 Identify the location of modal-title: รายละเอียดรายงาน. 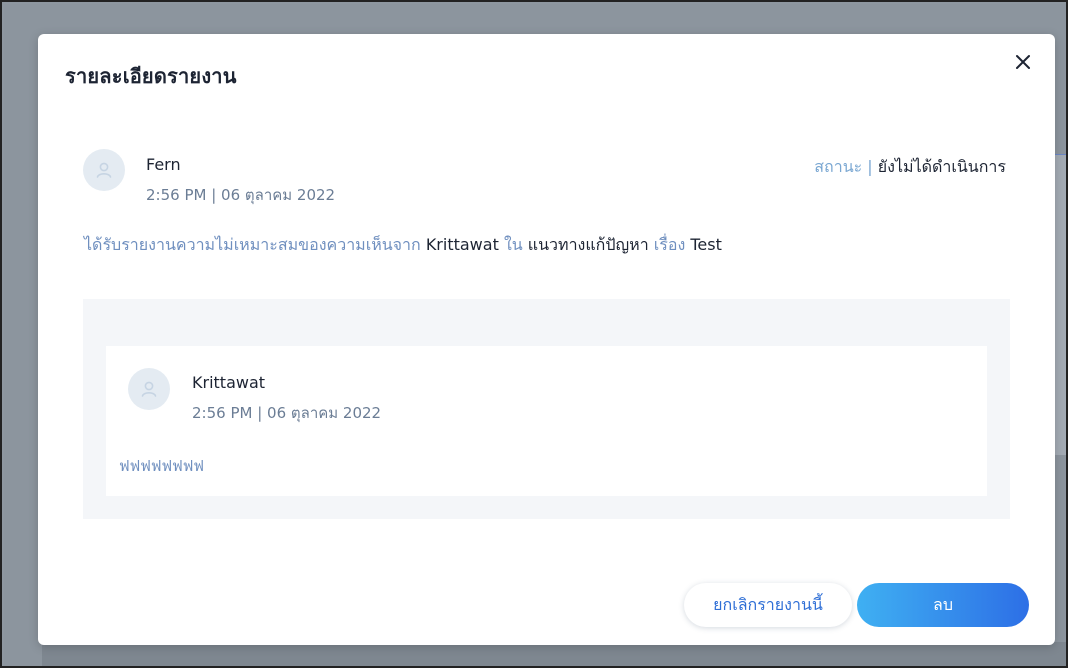
(151, 76).